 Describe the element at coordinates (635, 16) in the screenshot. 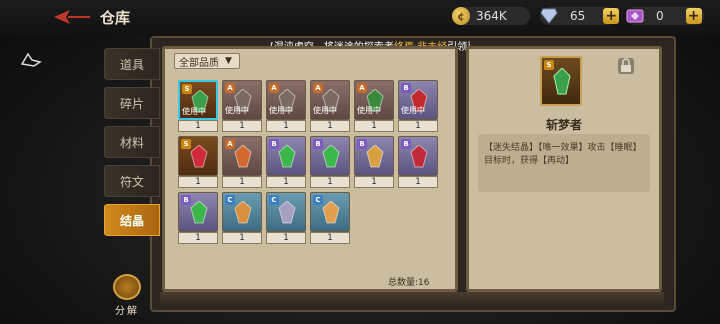

I see `ticket-icon` at that location.